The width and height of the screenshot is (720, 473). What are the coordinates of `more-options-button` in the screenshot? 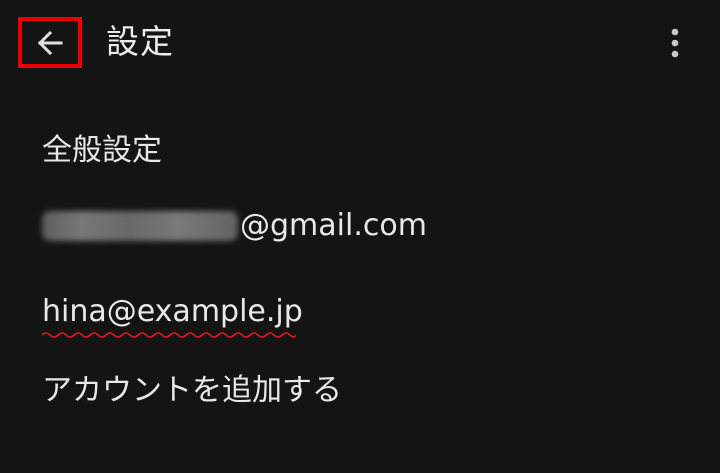 It's located at (675, 43).